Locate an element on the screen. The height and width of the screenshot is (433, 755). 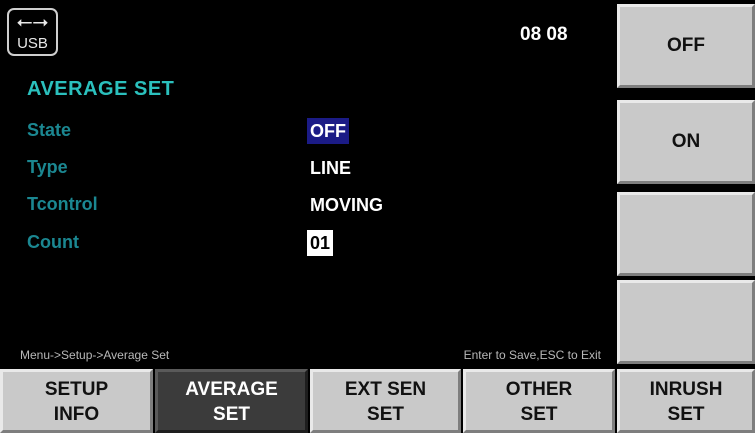
setting-label: Type is located at coordinates (47, 167).